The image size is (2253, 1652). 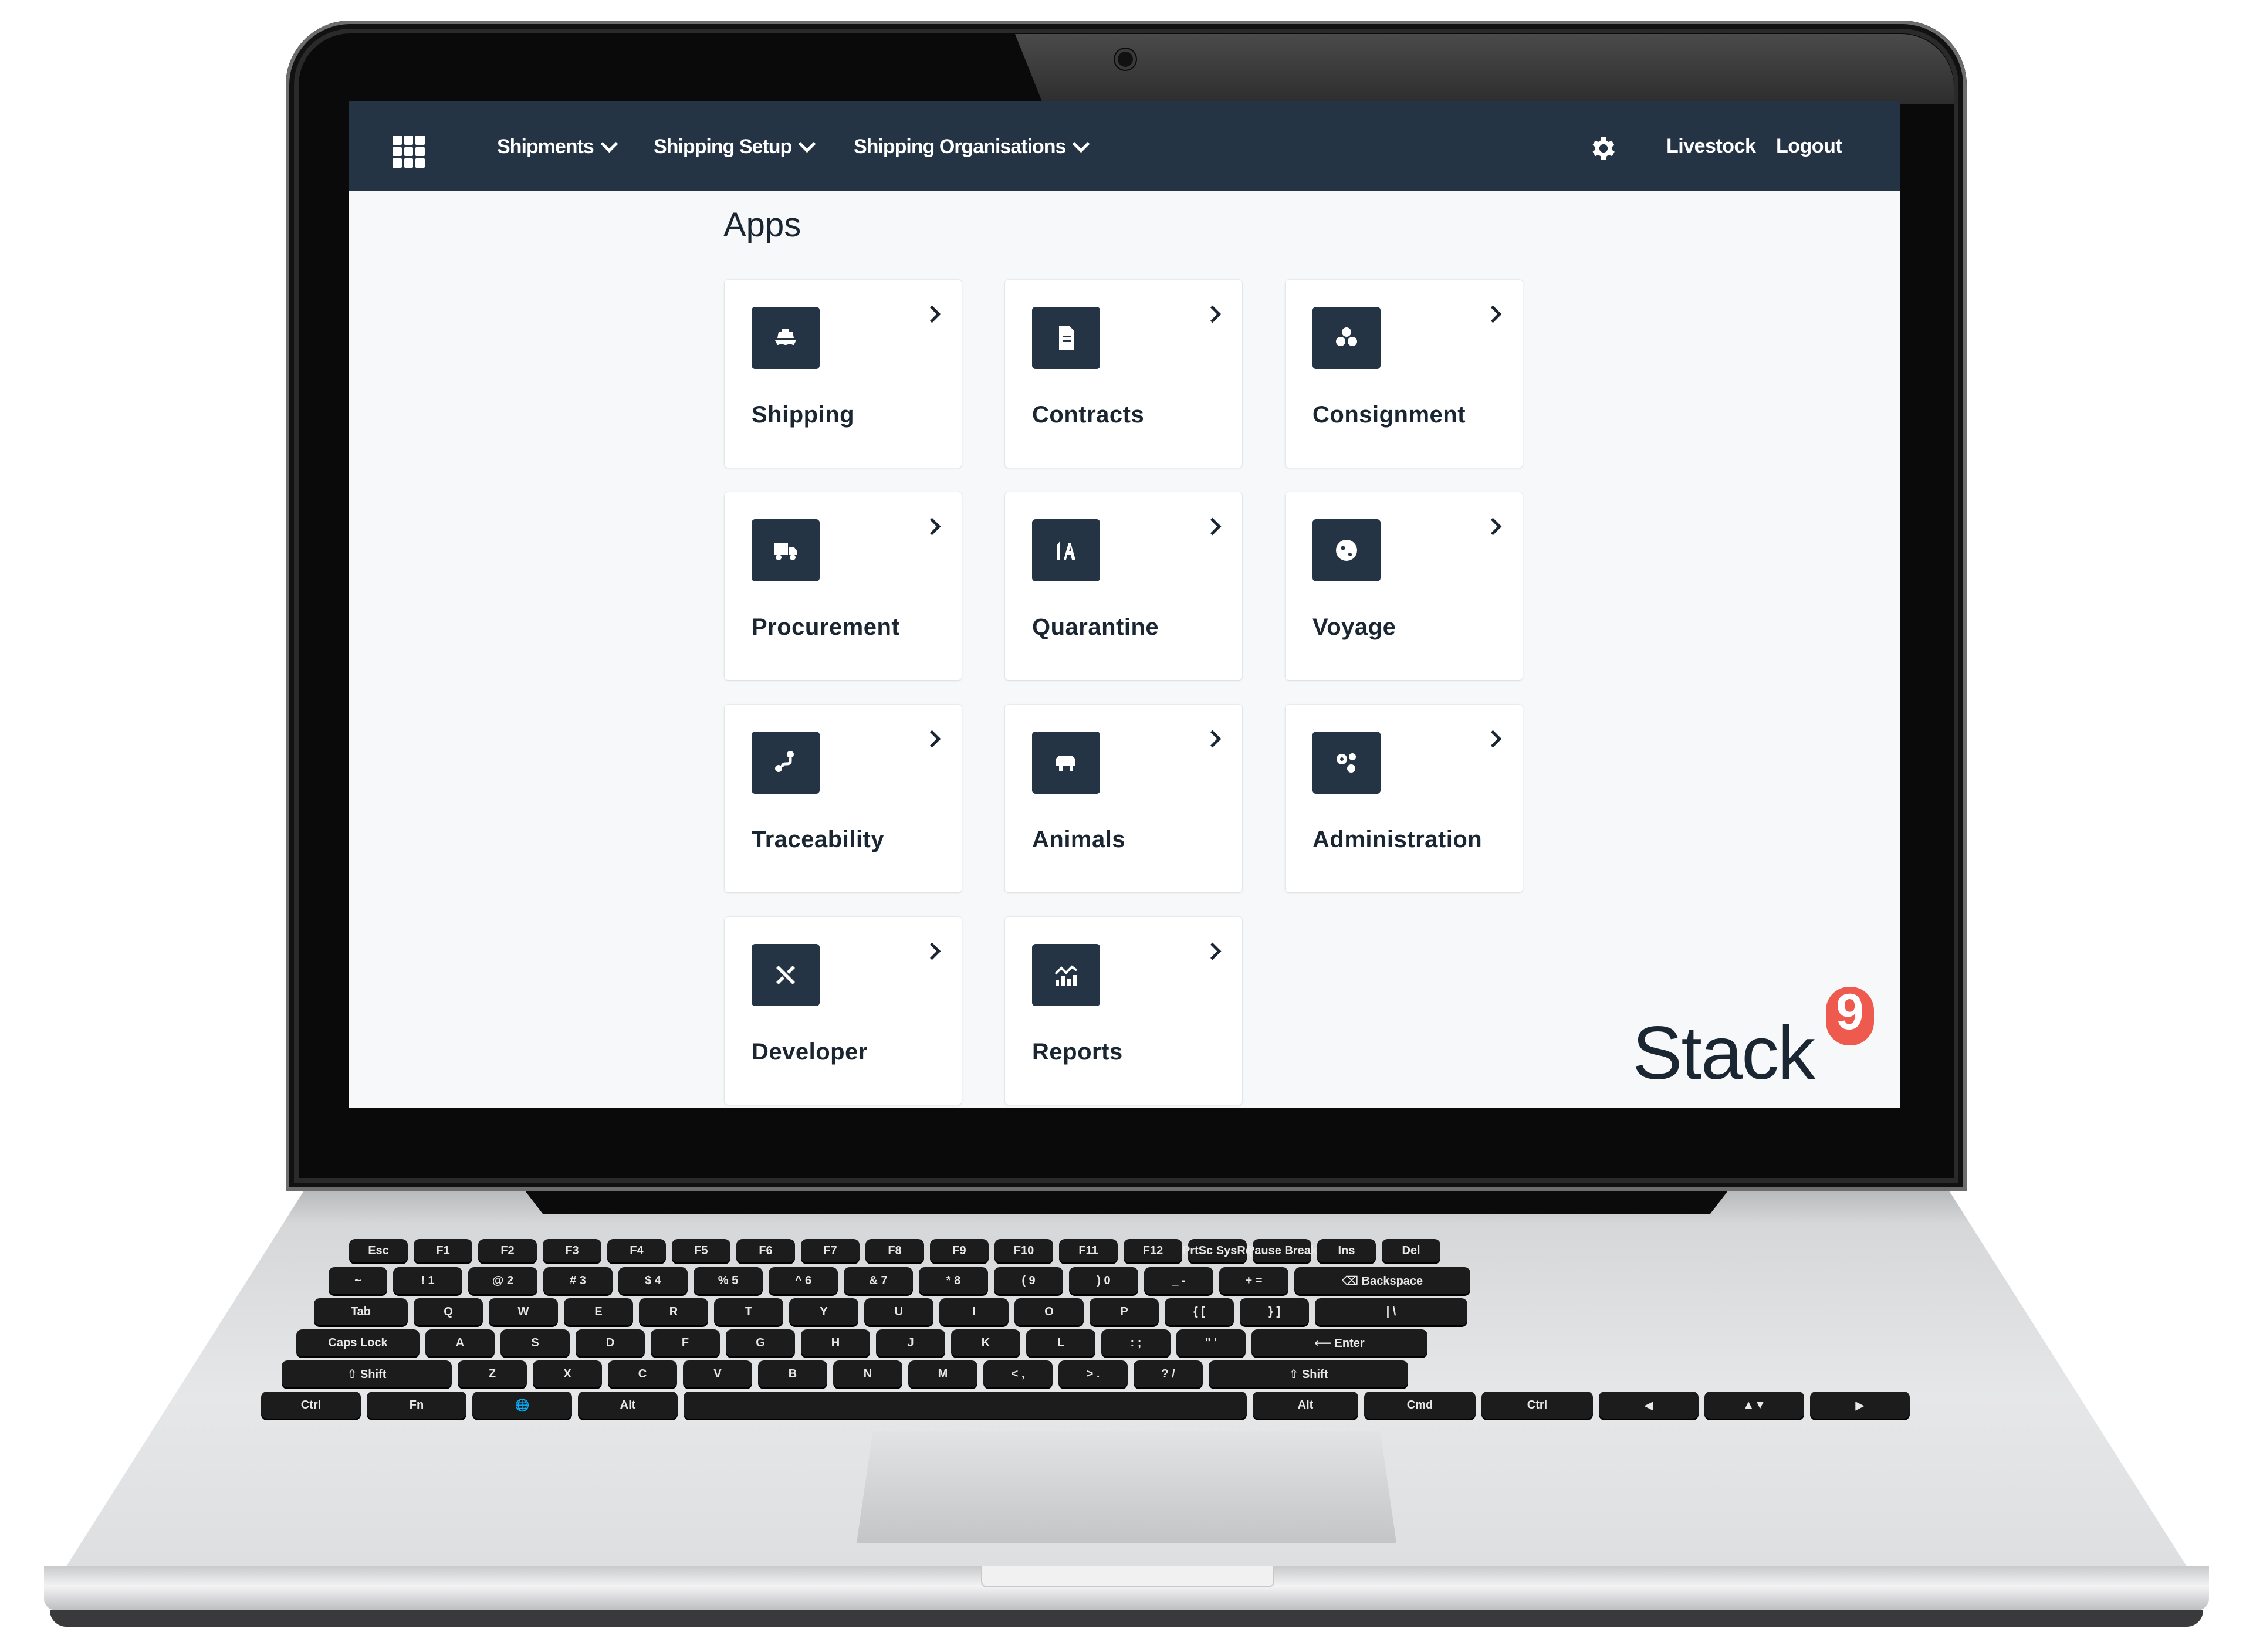 I want to click on key: W, so click(x=523, y=1312).